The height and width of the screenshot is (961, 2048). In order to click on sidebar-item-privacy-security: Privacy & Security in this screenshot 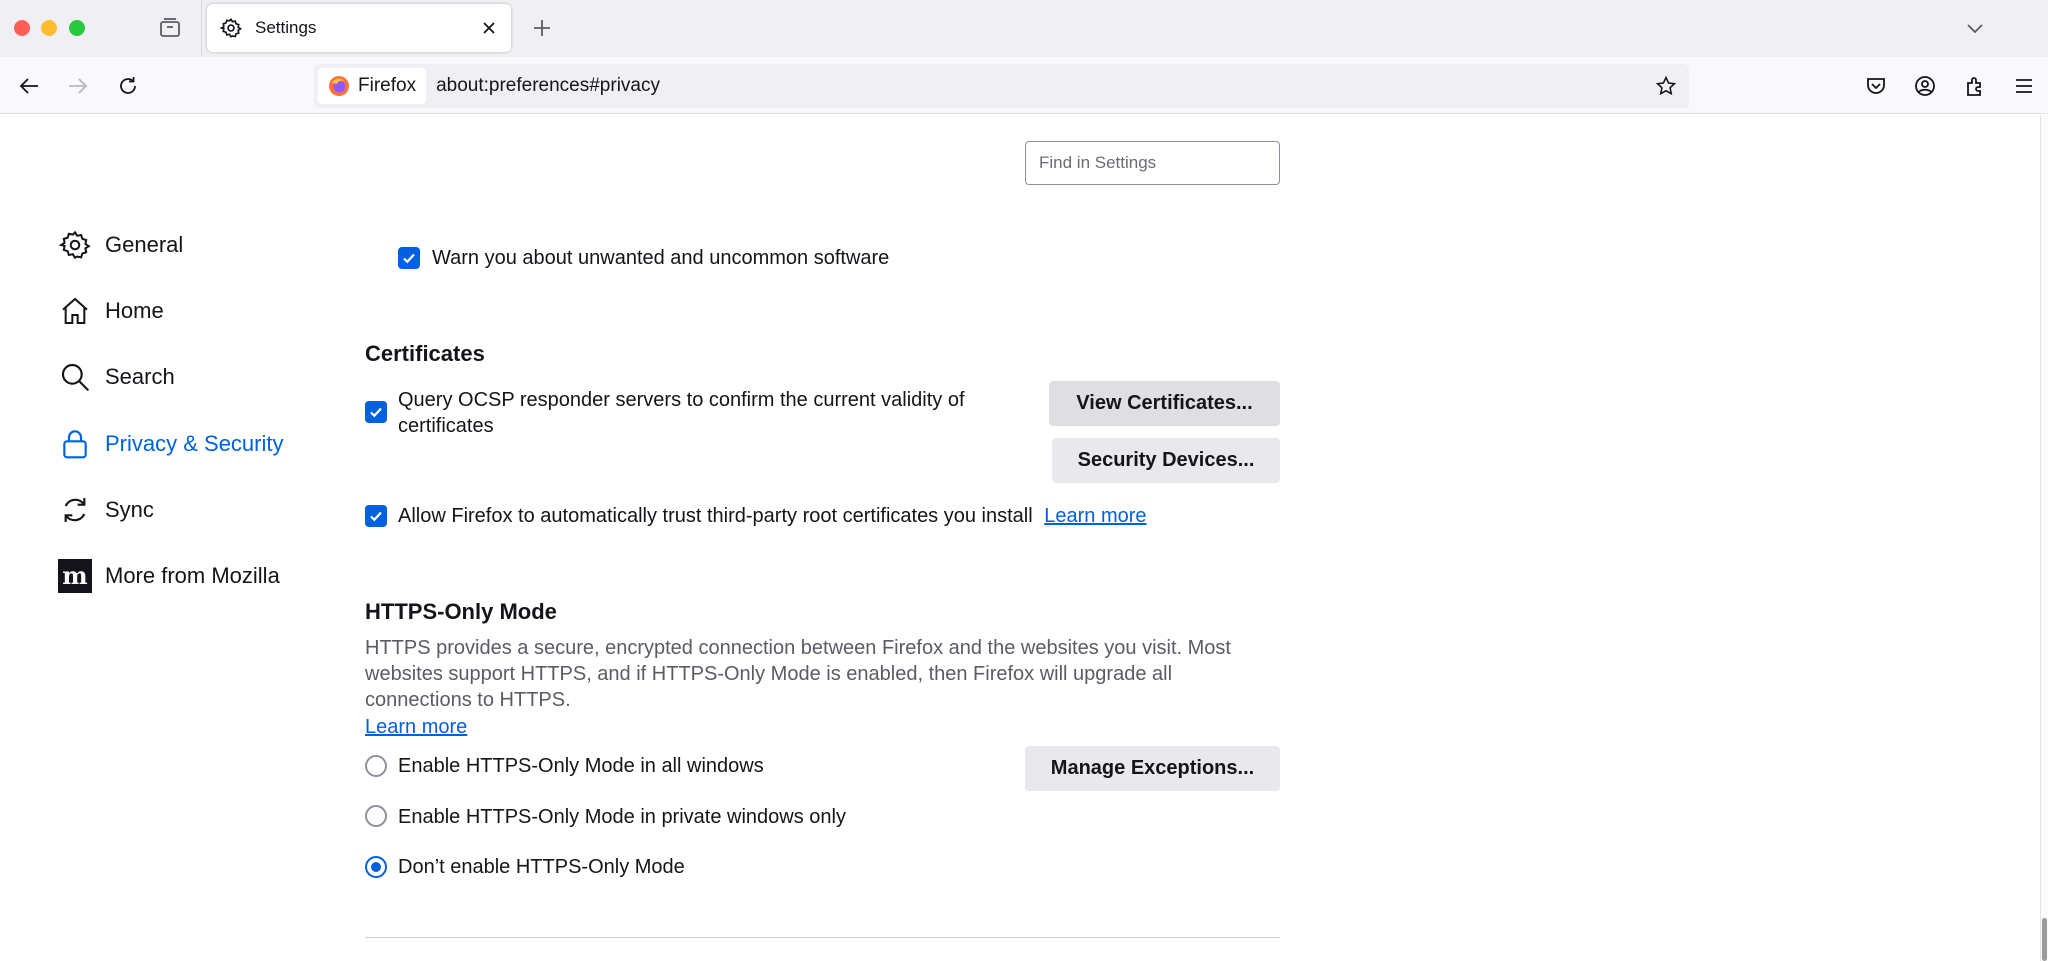, I will do `click(188, 444)`.